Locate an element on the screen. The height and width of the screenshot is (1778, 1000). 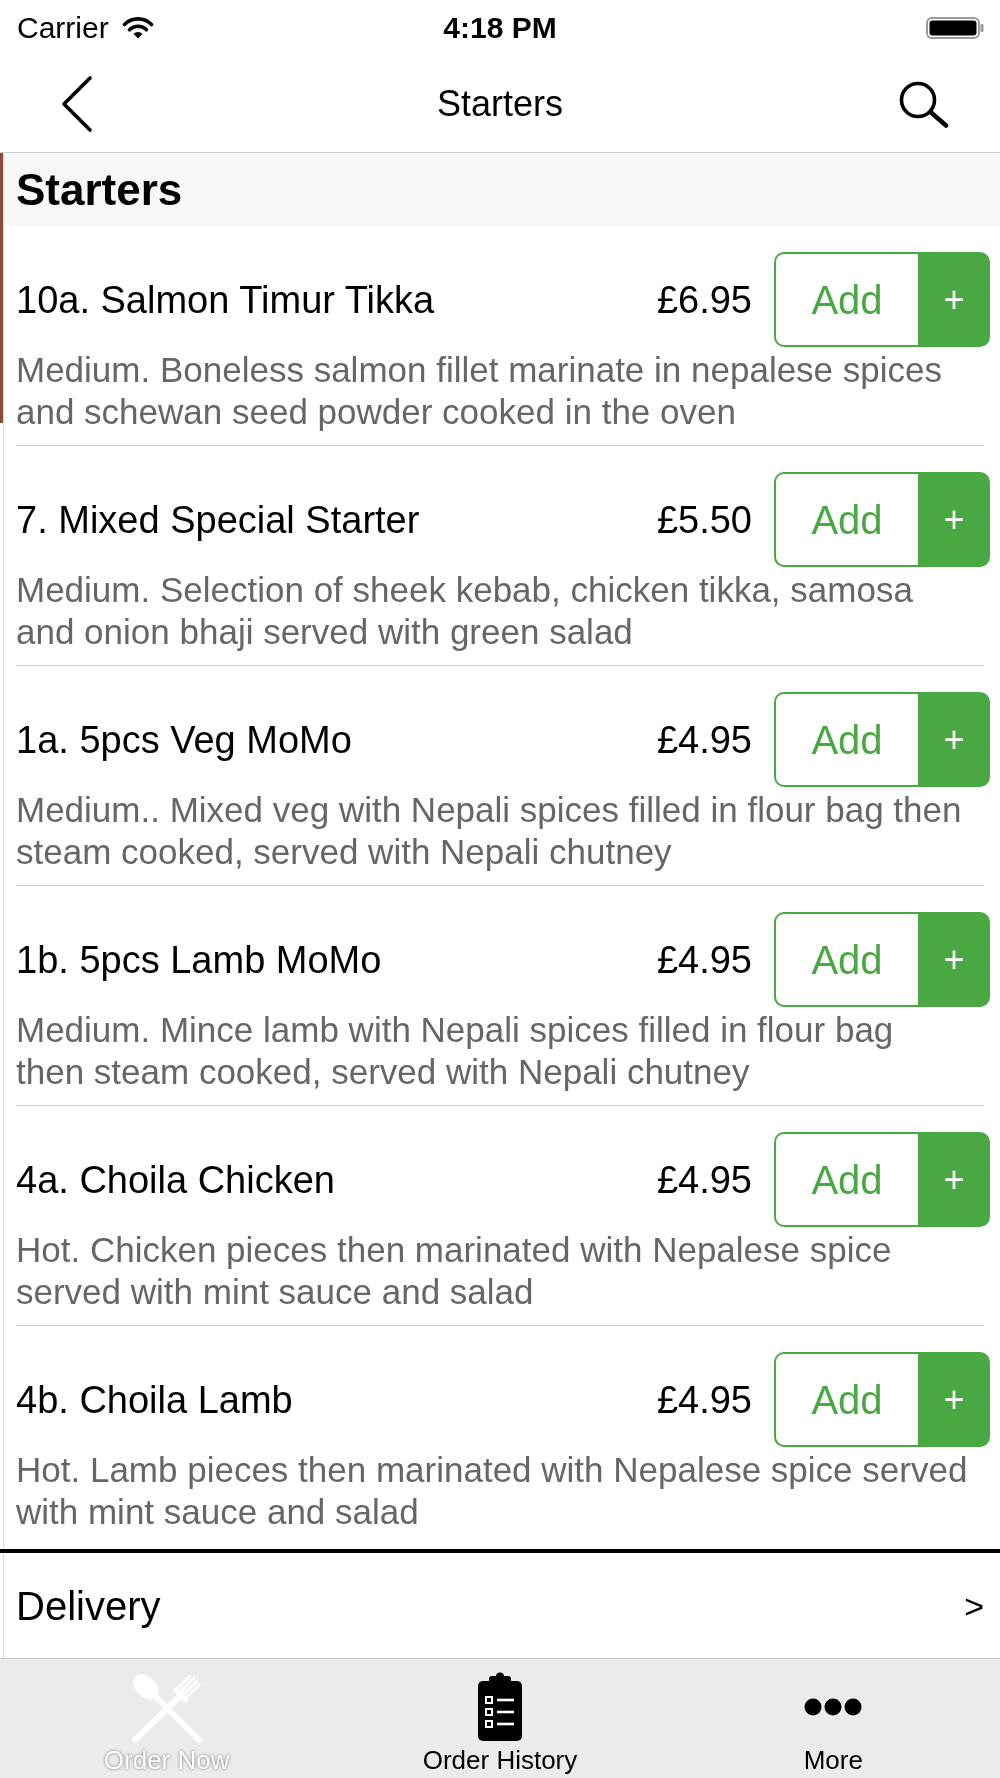
search-icon is located at coordinates (924, 103).